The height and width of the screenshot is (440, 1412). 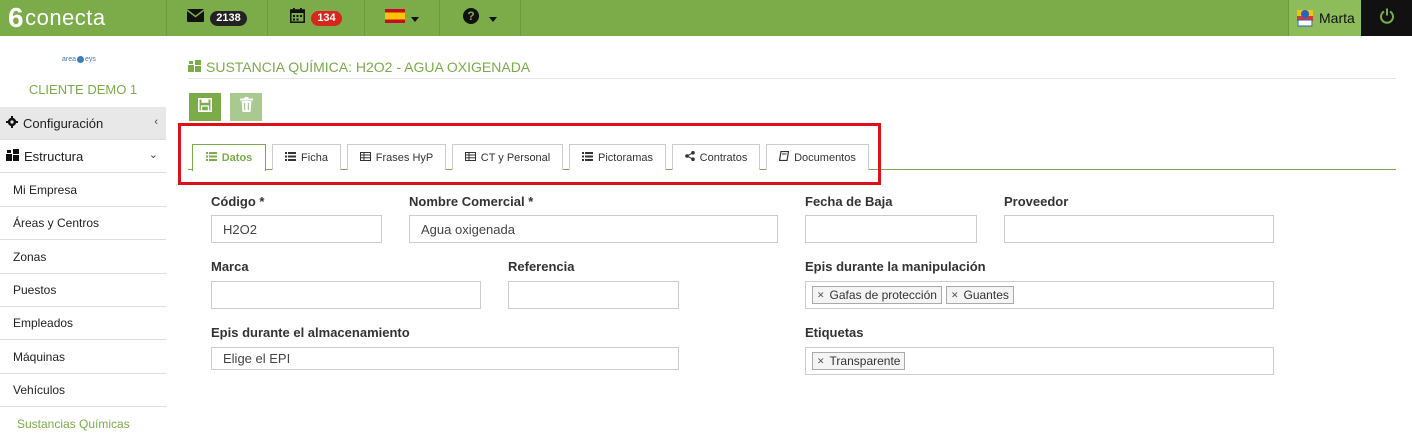 I want to click on save-button, so click(x=205, y=107).